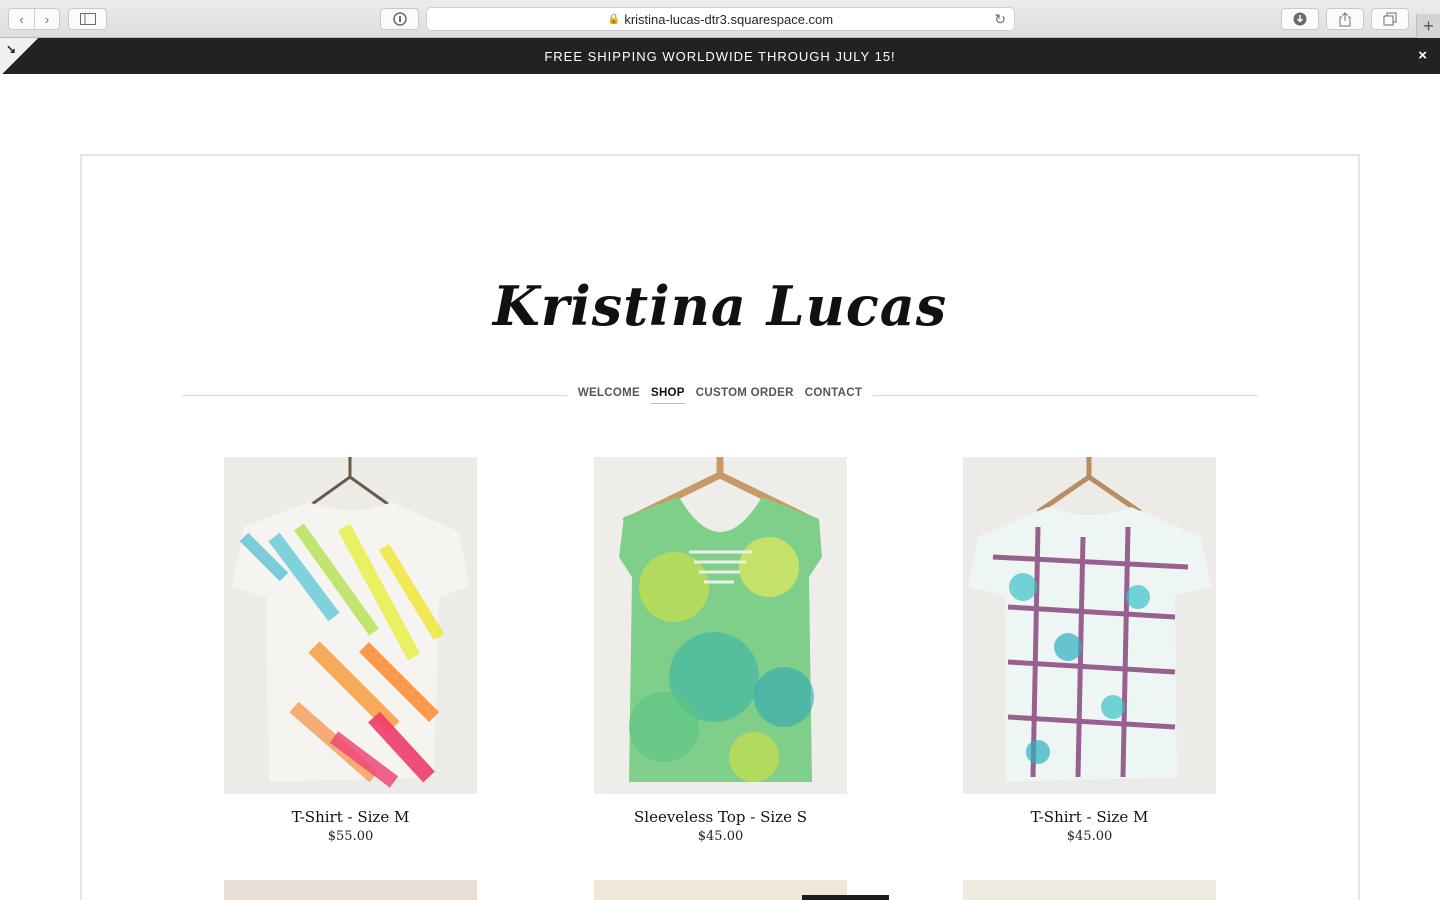 This screenshot has height=900, width=1440. What do you see at coordinates (845, 897) in the screenshot?
I see `cart-tab` at bounding box center [845, 897].